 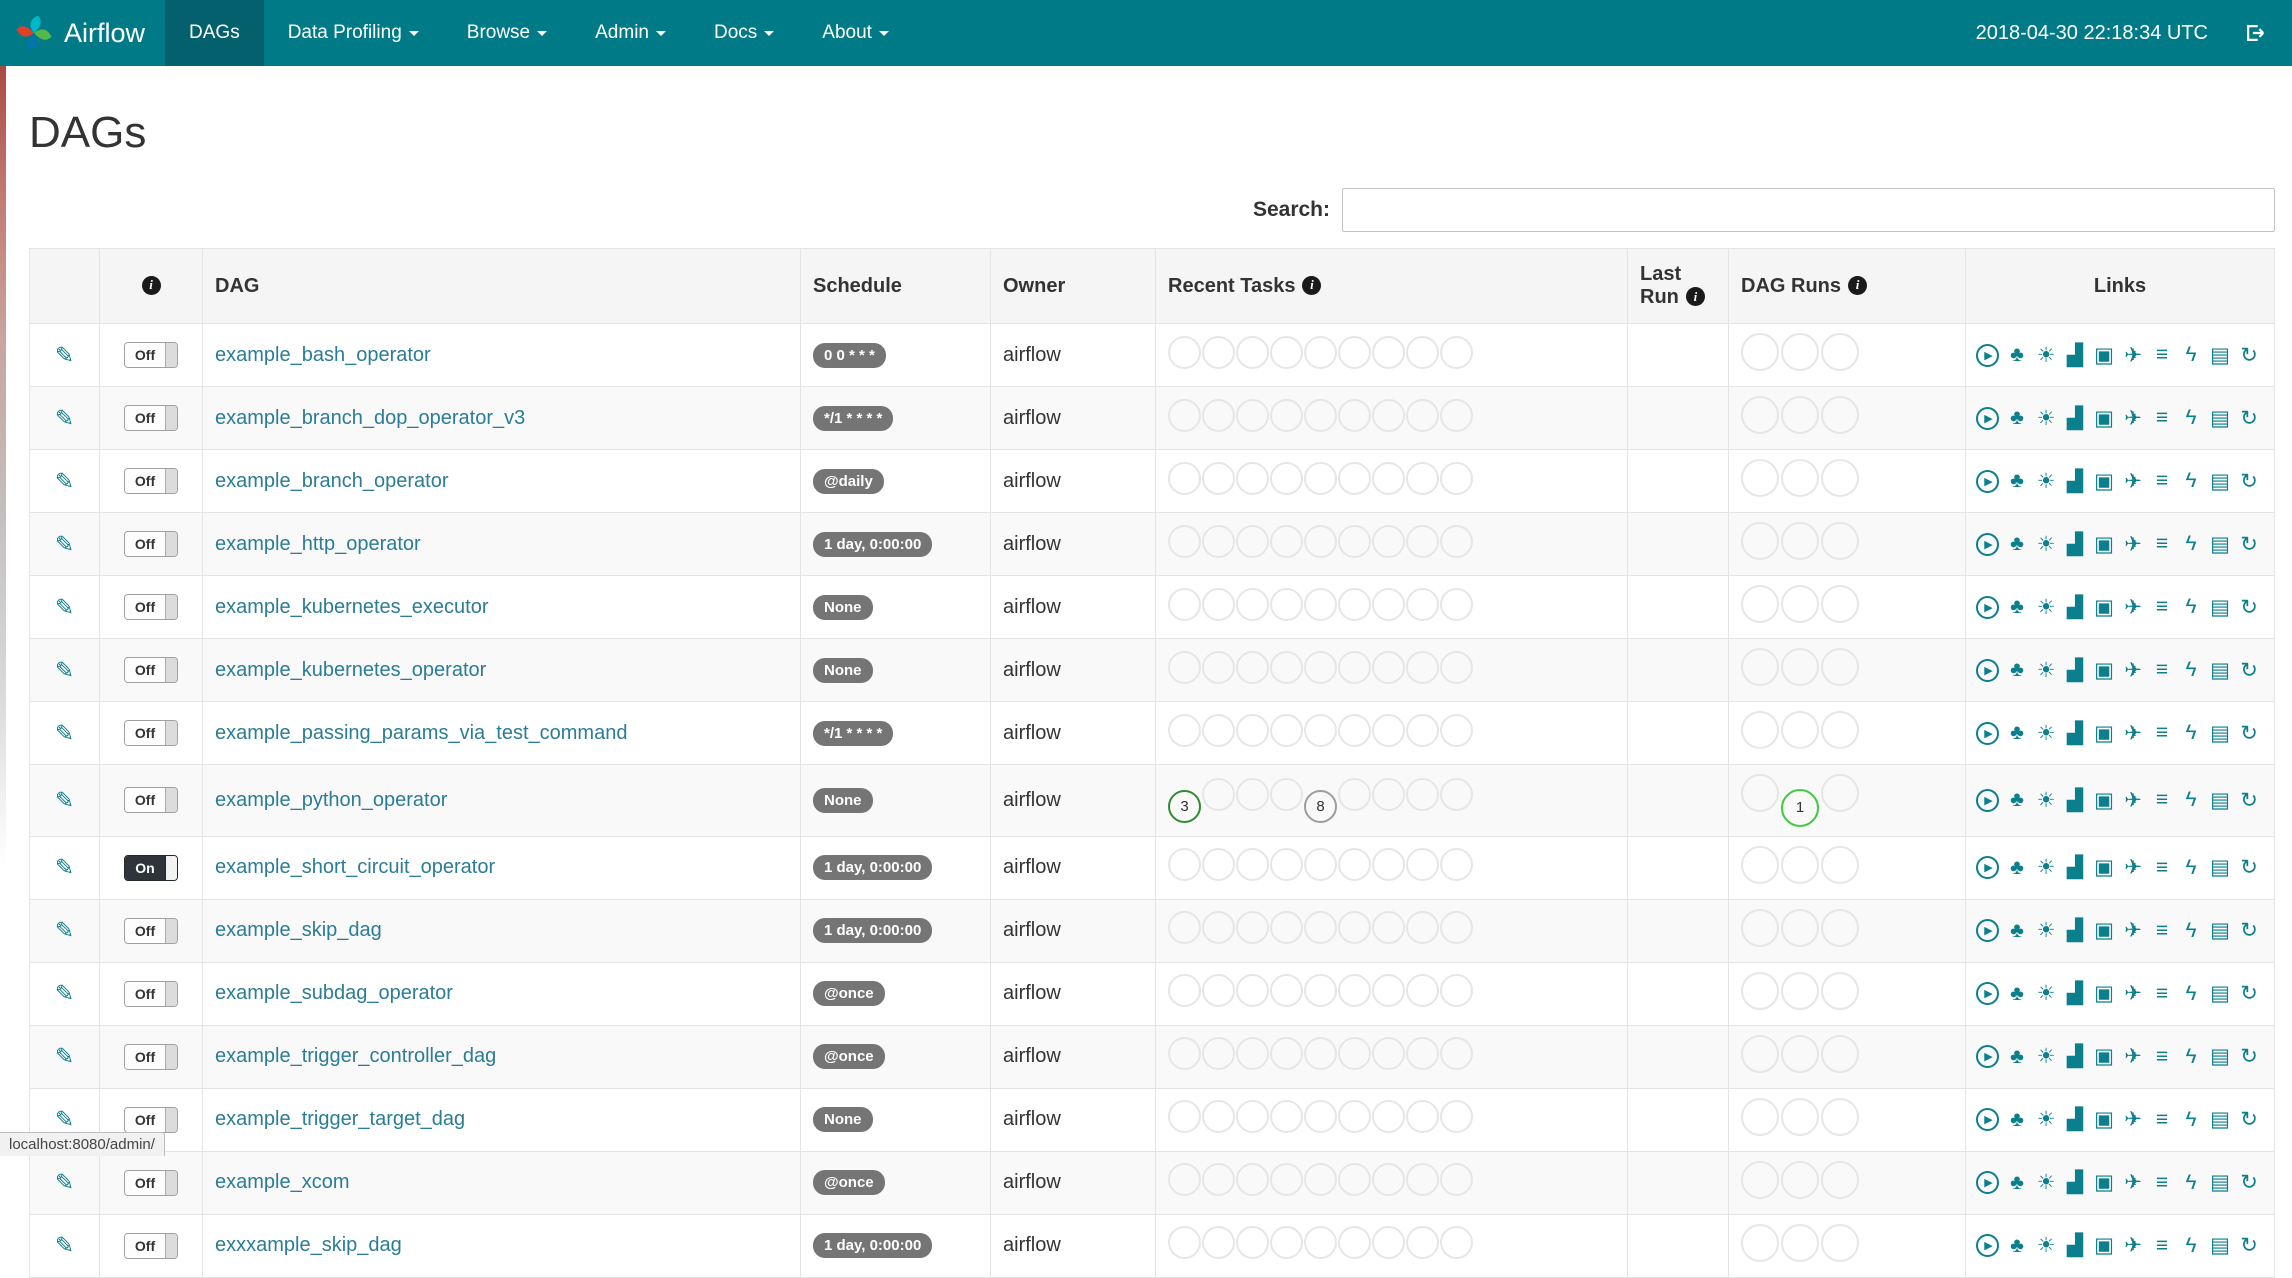 What do you see at coordinates (630, 33) in the screenshot?
I see `nav-item-admin: Admin` at bounding box center [630, 33].